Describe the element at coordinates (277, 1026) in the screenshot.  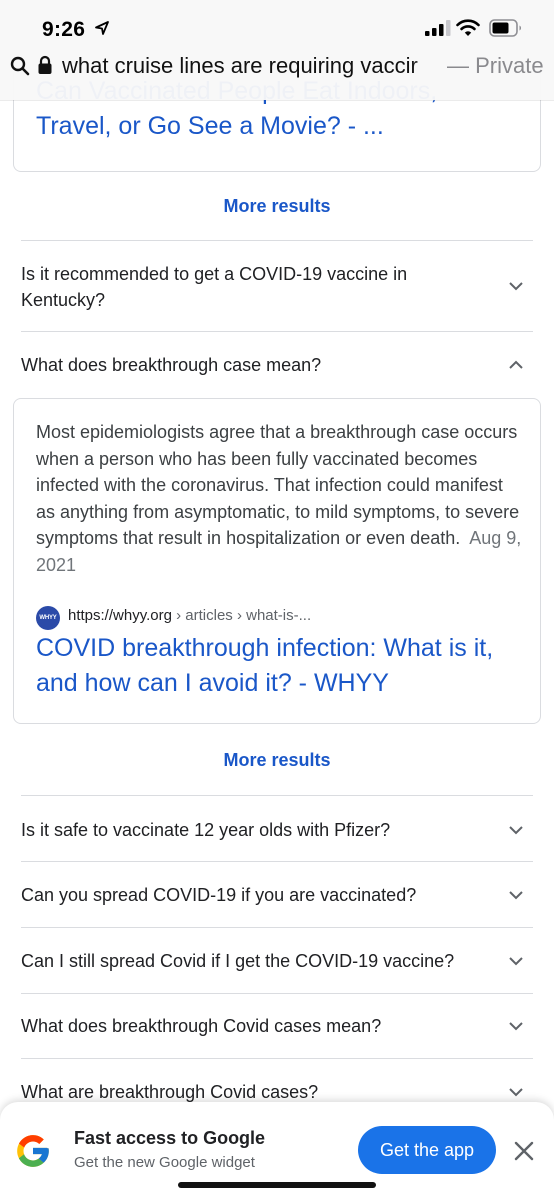
I see `faq-question-6: What does breakthrough Covid cases mean?` at that location.